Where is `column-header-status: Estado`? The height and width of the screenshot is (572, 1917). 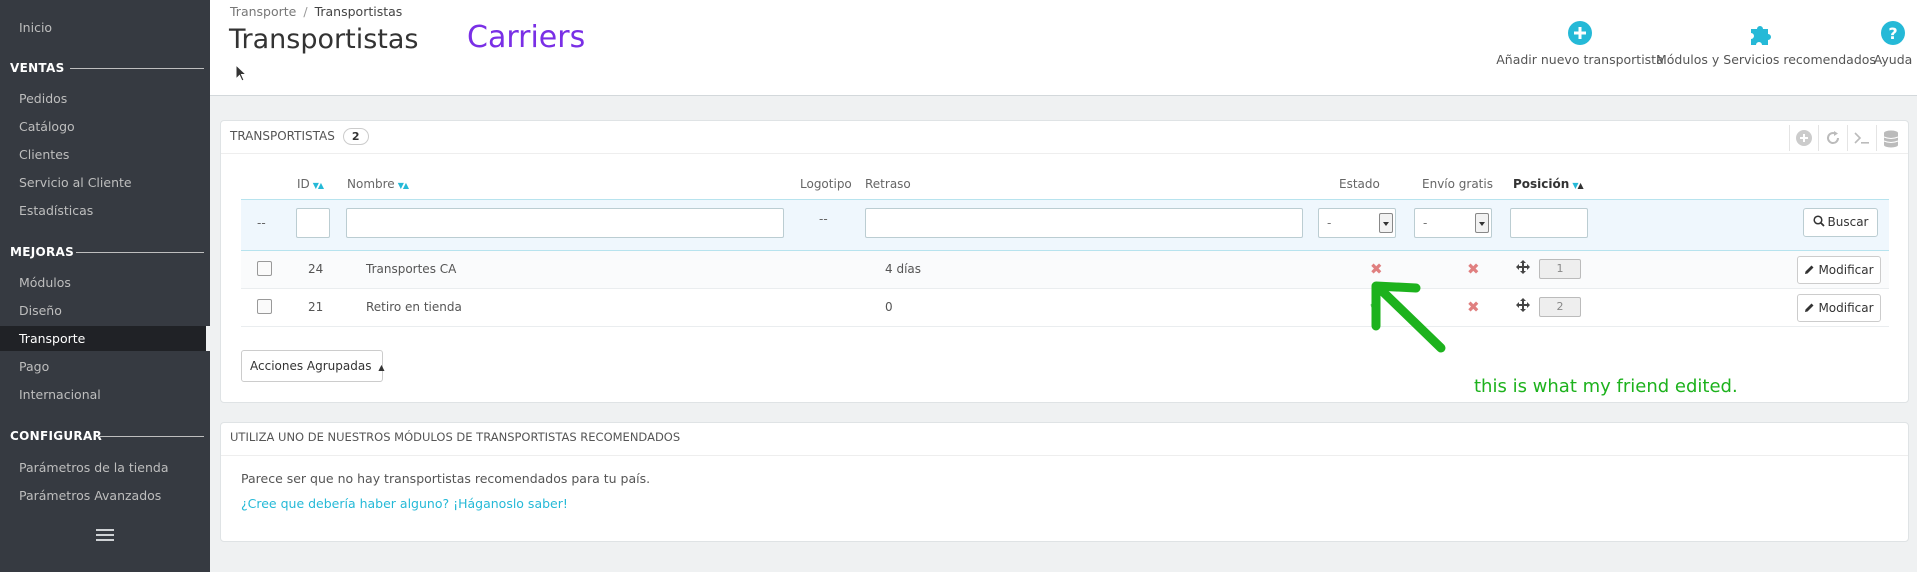
column-header-status: Estado is located at coordinates (1359, 184).